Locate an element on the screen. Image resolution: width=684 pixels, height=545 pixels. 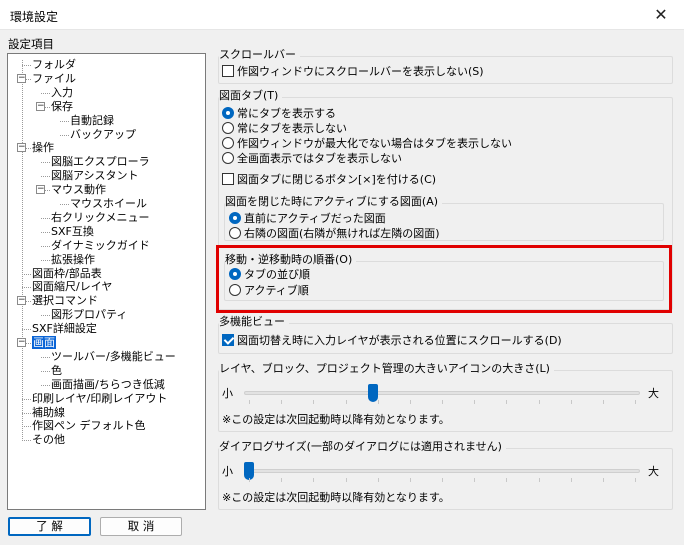
tree-item-label: 画面 is located at coordinates (44, 342).